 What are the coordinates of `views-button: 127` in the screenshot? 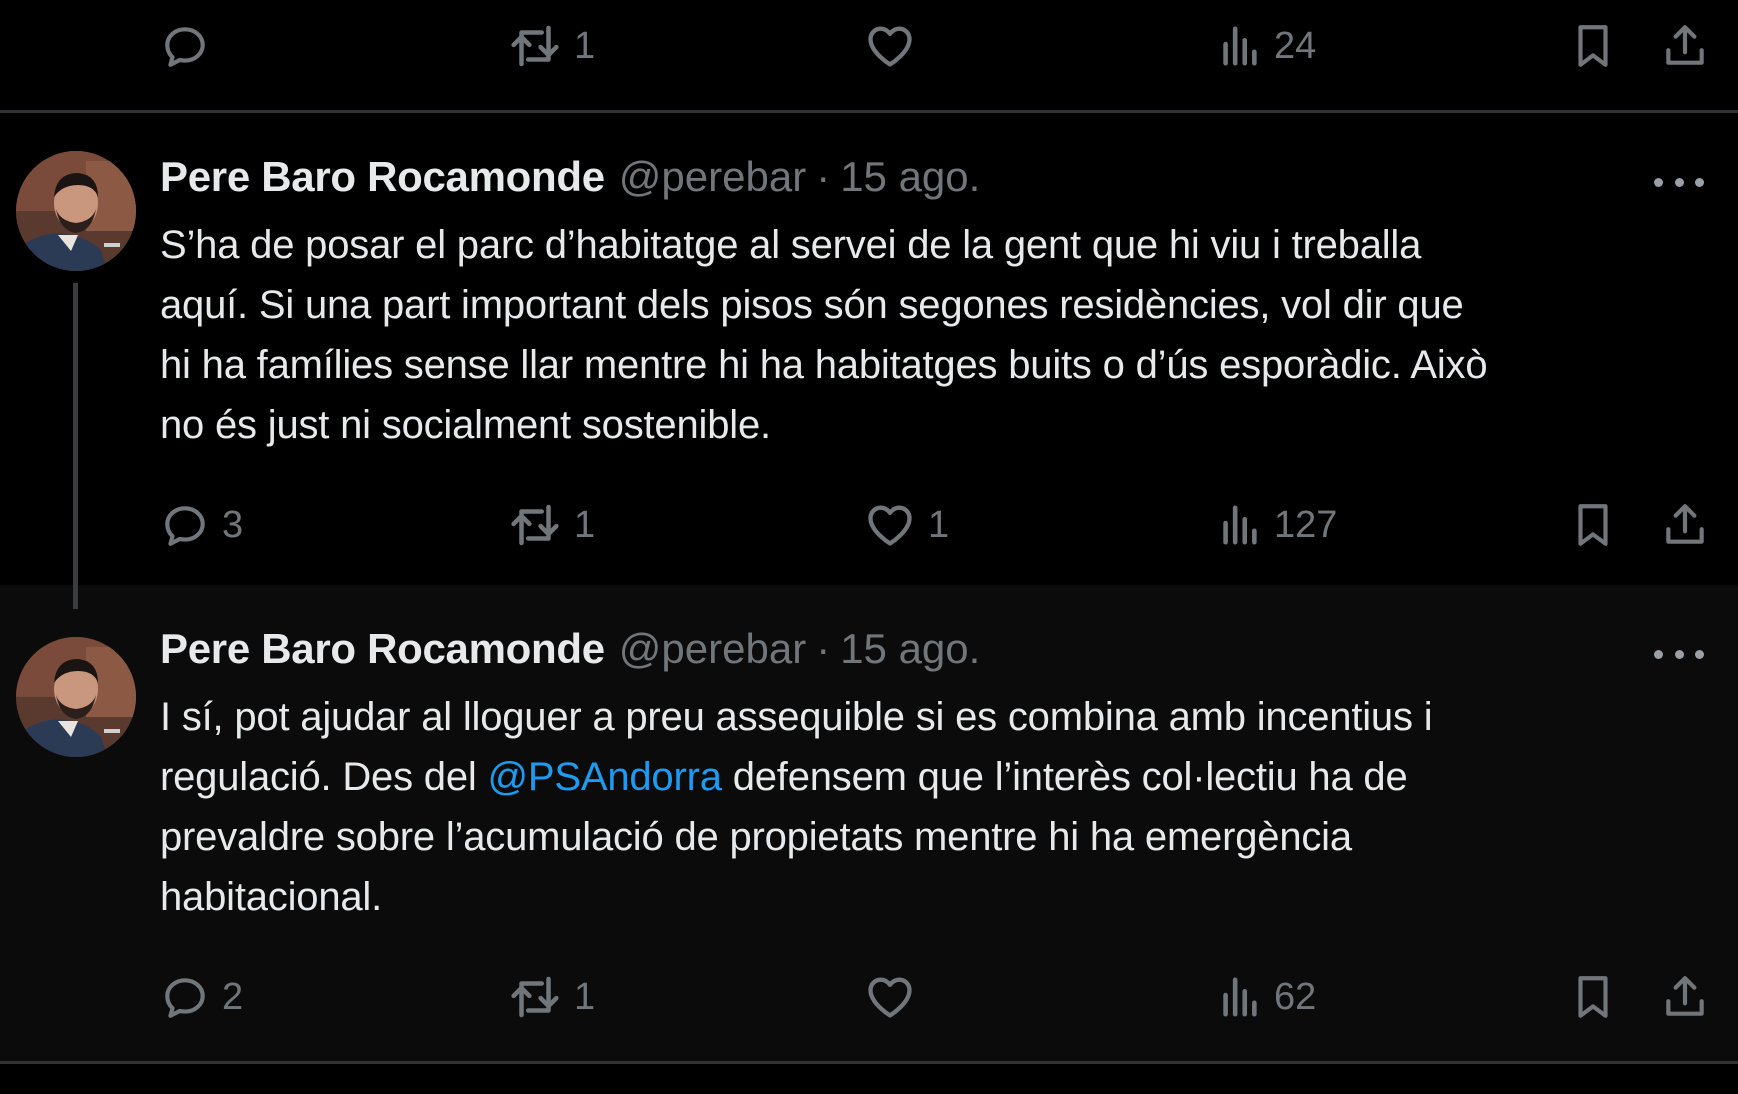 It's located at (1276, 525).